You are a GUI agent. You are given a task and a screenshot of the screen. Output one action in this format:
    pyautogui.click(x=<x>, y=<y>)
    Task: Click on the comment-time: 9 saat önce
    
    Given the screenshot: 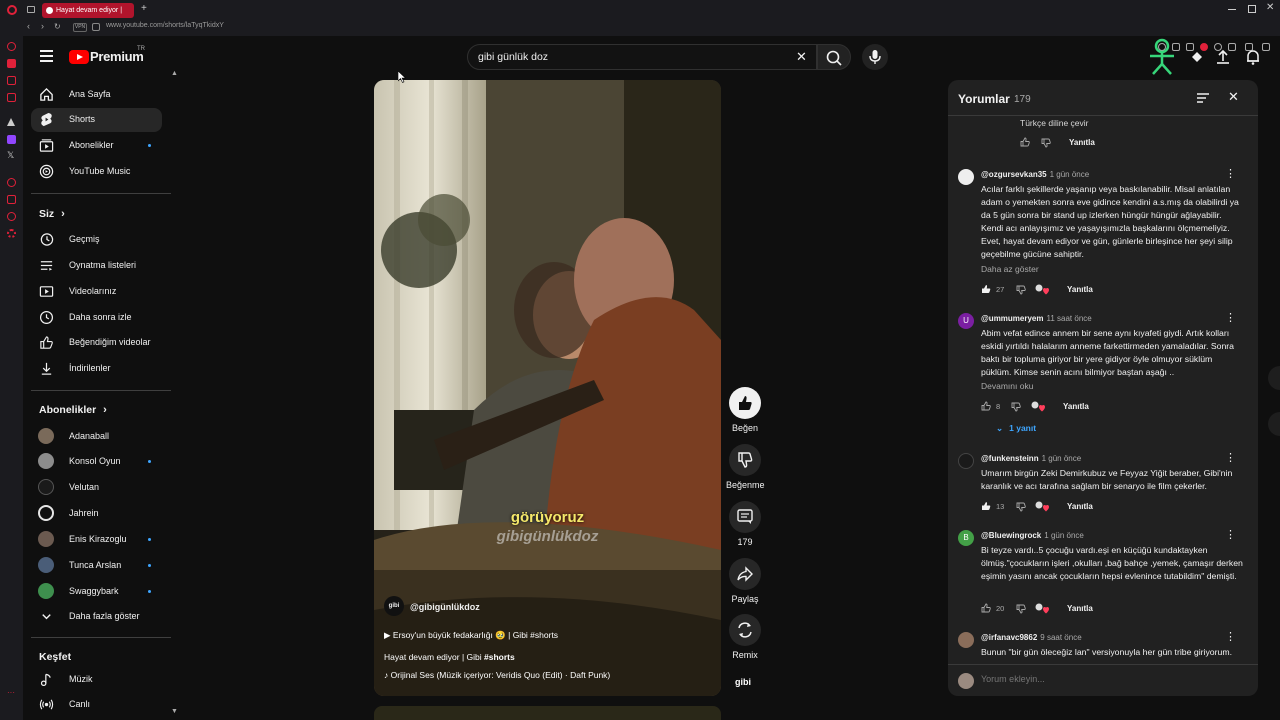 What is the action you would take?
    pyautogui.click(x=1060, y=637)
    